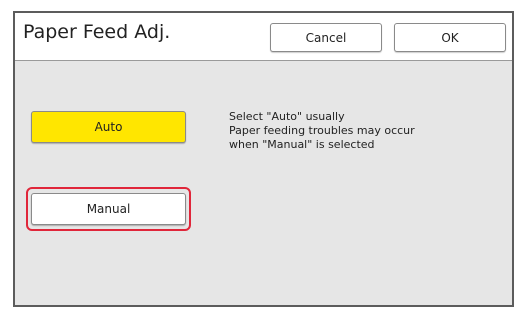  I want to click on description-line-2: Paper feeding troubles may occur, so click(322, 130).